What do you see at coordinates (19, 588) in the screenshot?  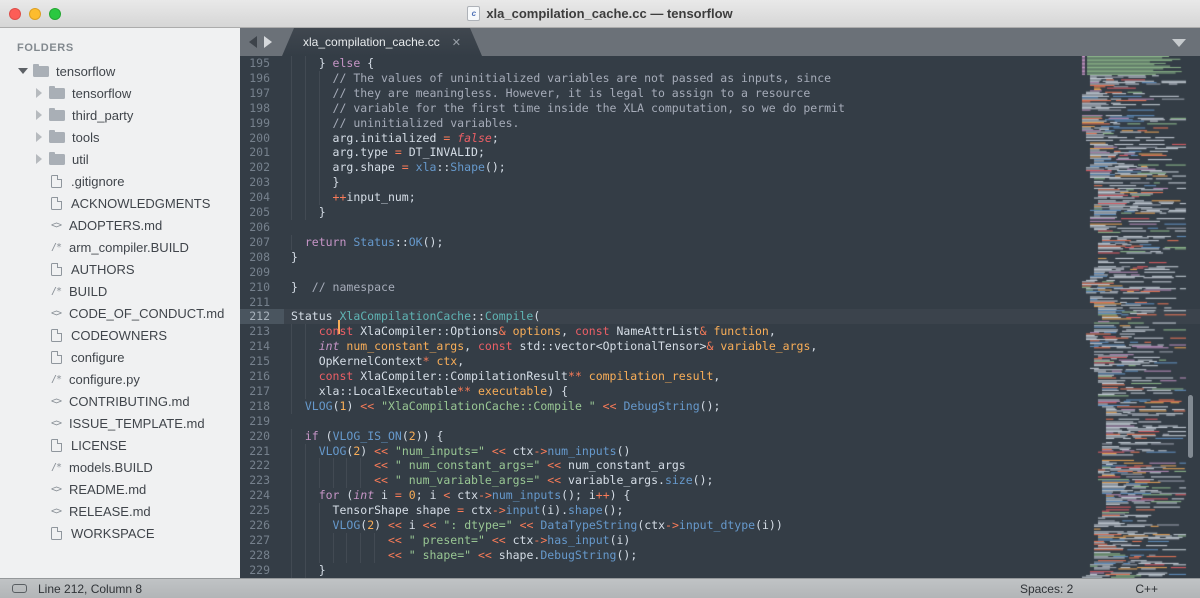 I see `panel-toggle-icon` at bounding box center [19, 588].